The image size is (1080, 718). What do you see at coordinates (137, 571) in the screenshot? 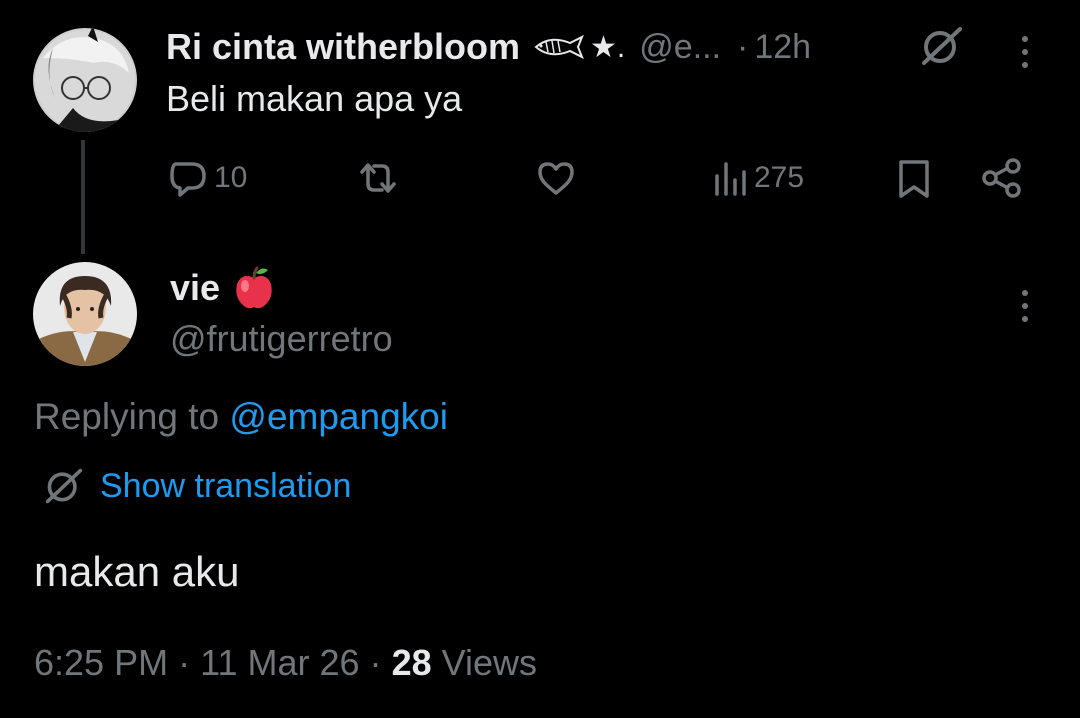
I see `tweet-text: makan aku` at bounding box center [137, 571].